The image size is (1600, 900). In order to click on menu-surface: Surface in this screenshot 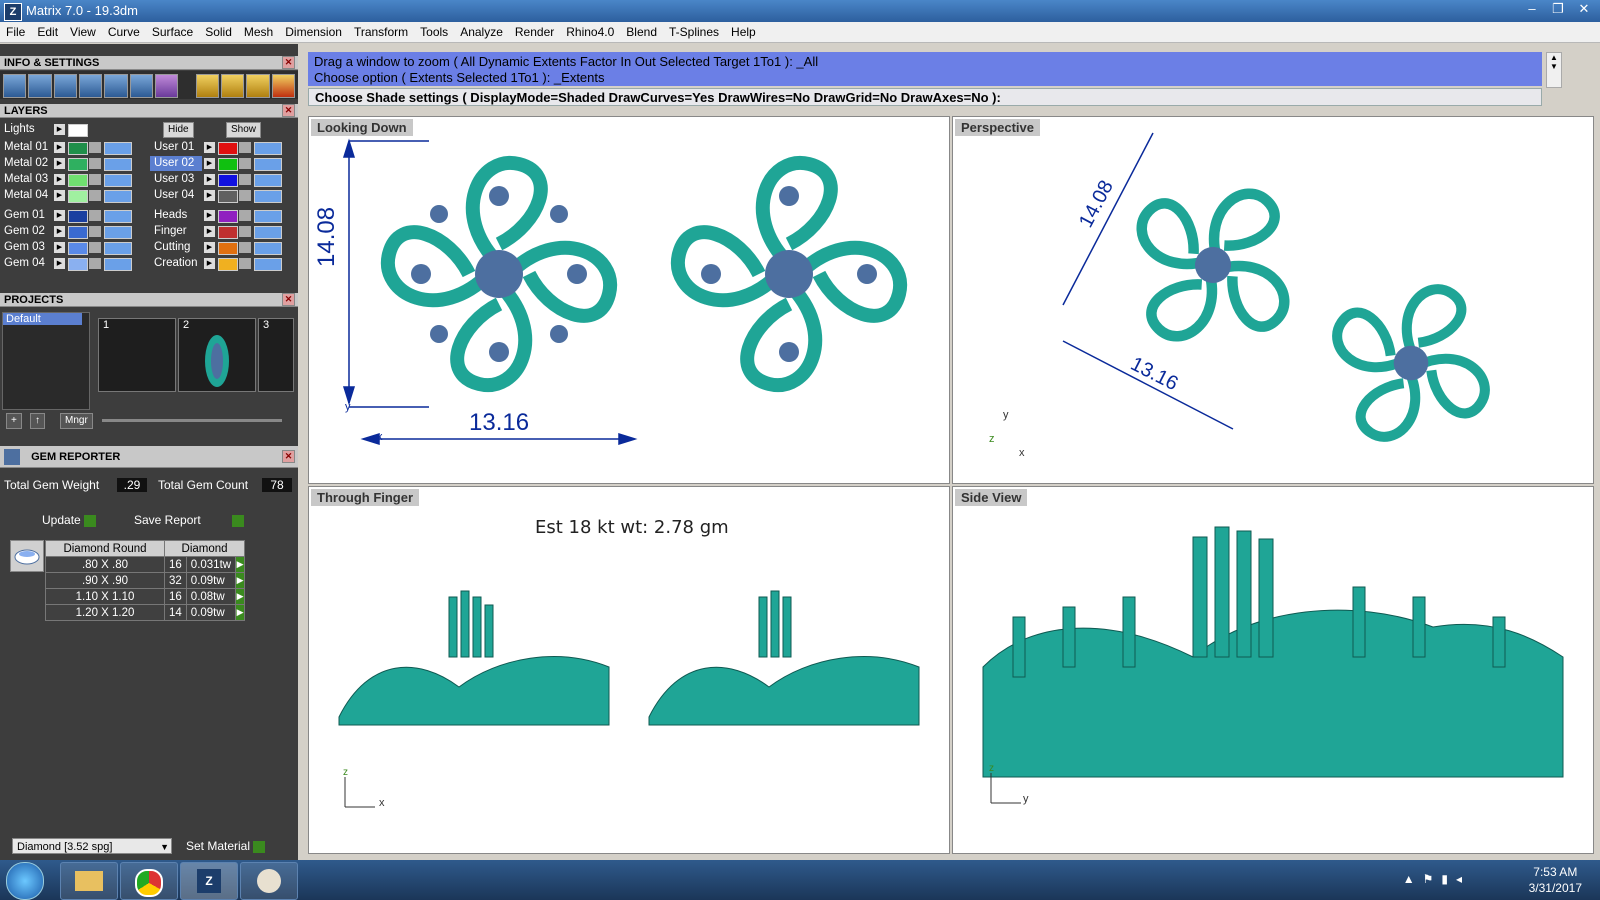, I will do `click(172, 31)`.